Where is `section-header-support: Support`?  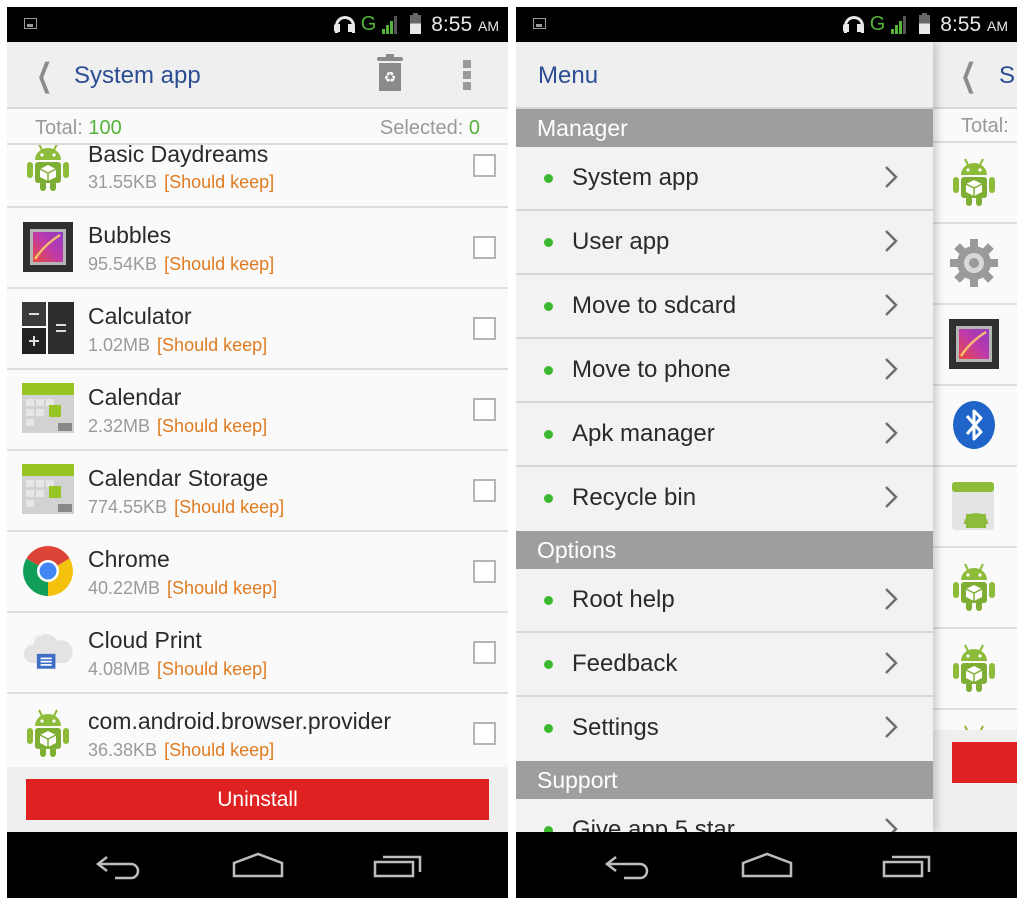 section-header-support: Support is located at coordinates (724, 780).